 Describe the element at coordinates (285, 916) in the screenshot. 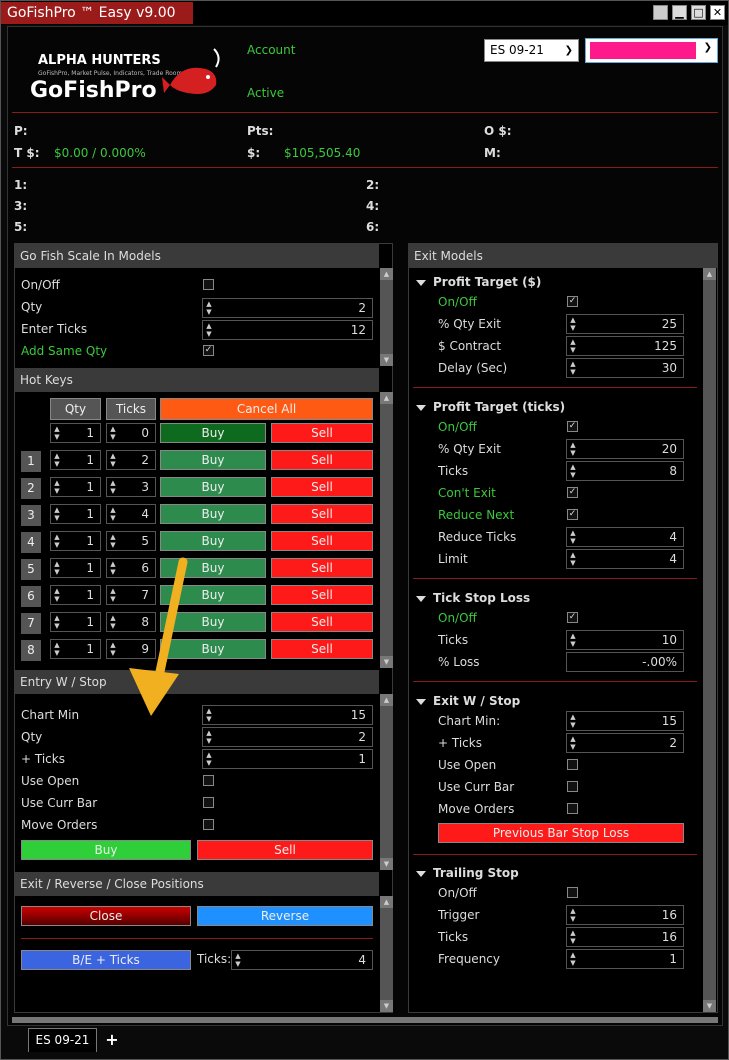

I see `reverse-position-button: Reverse` at that location.